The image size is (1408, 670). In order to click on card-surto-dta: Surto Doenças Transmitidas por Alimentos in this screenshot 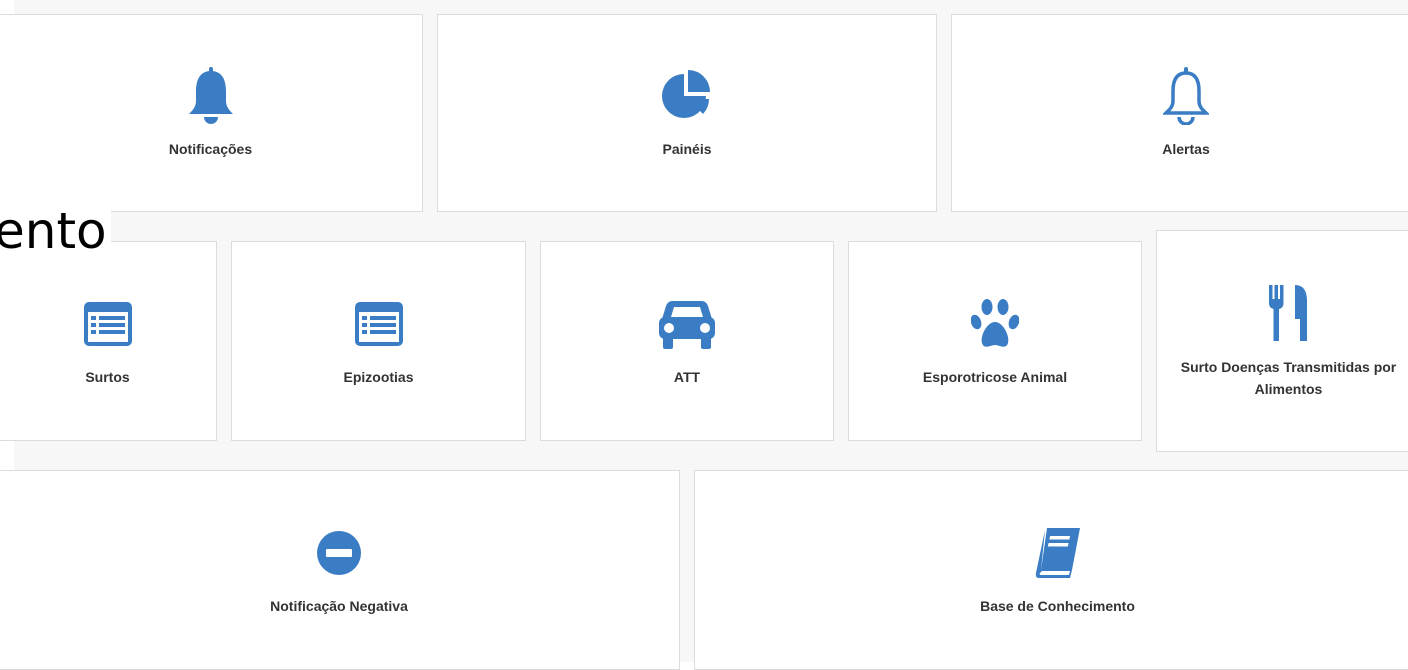, I will do `click(1282, 341)`.